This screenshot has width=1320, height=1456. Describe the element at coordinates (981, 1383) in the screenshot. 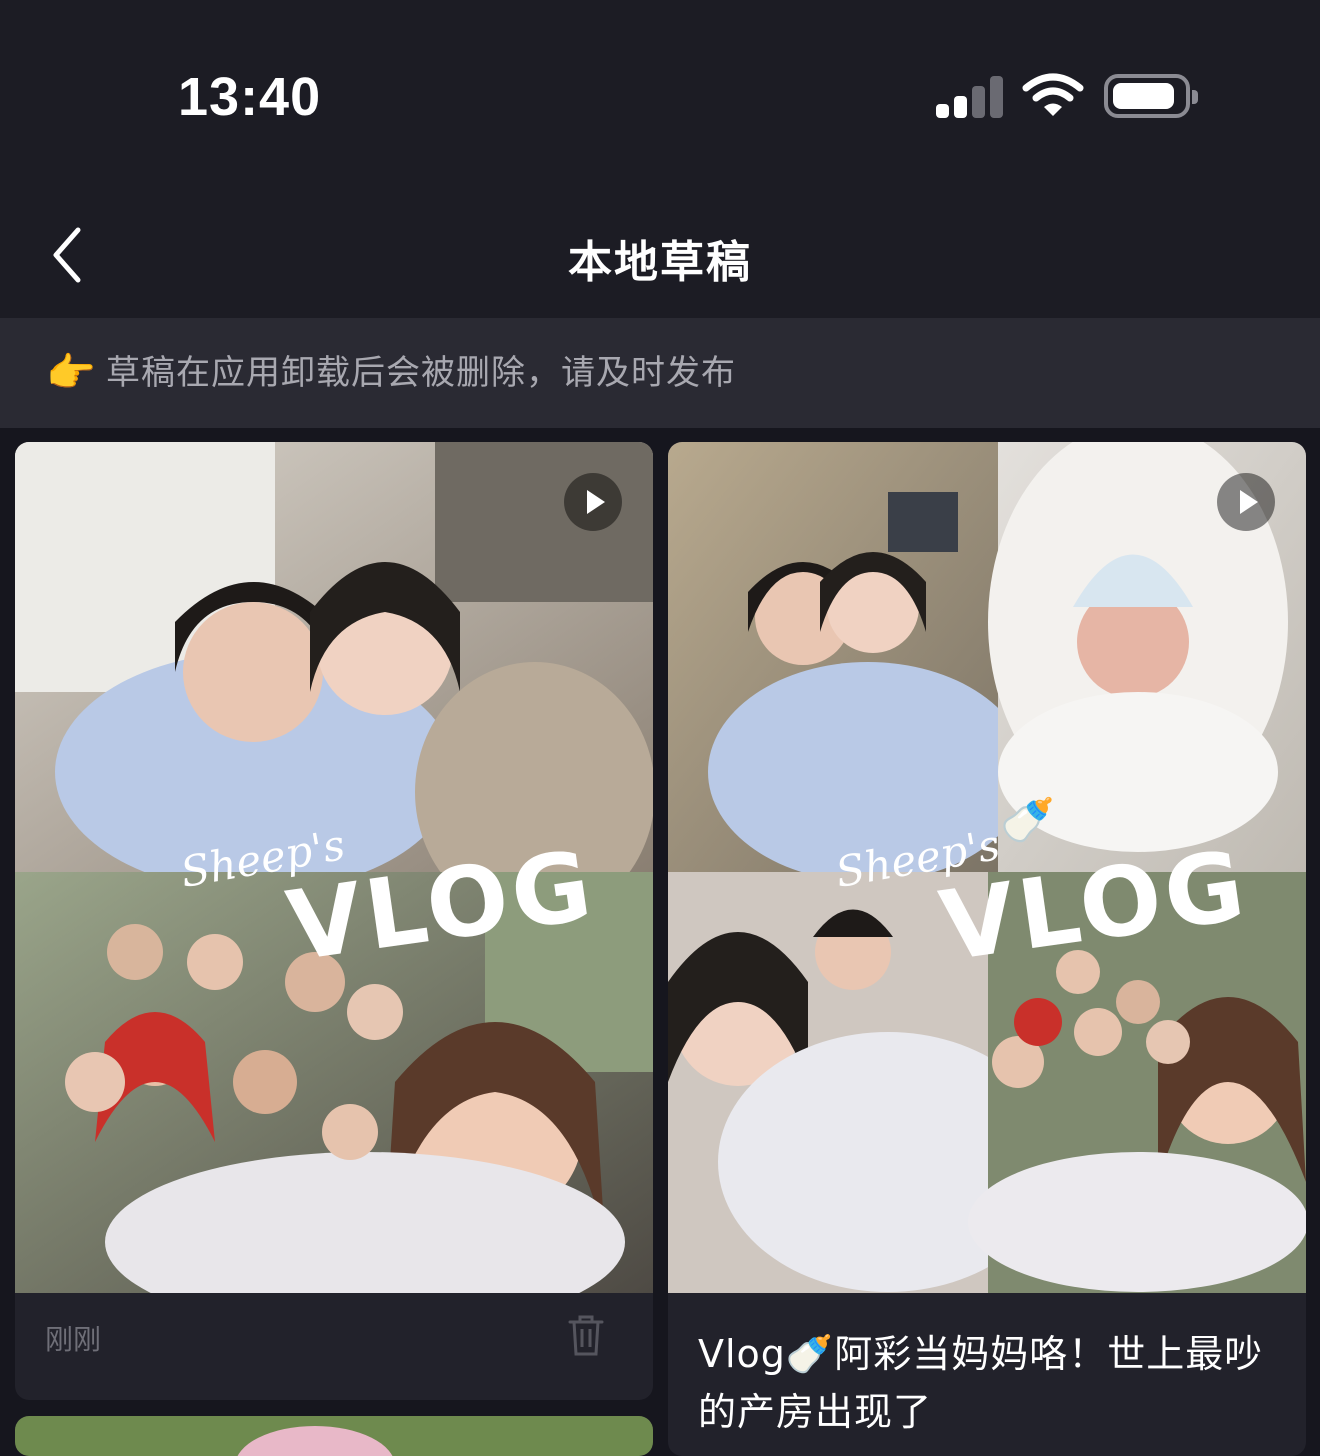

I see `draft-caption: Vlog🍼阿彩当妈妈咯！世上最吵的产房出现了` at that location.